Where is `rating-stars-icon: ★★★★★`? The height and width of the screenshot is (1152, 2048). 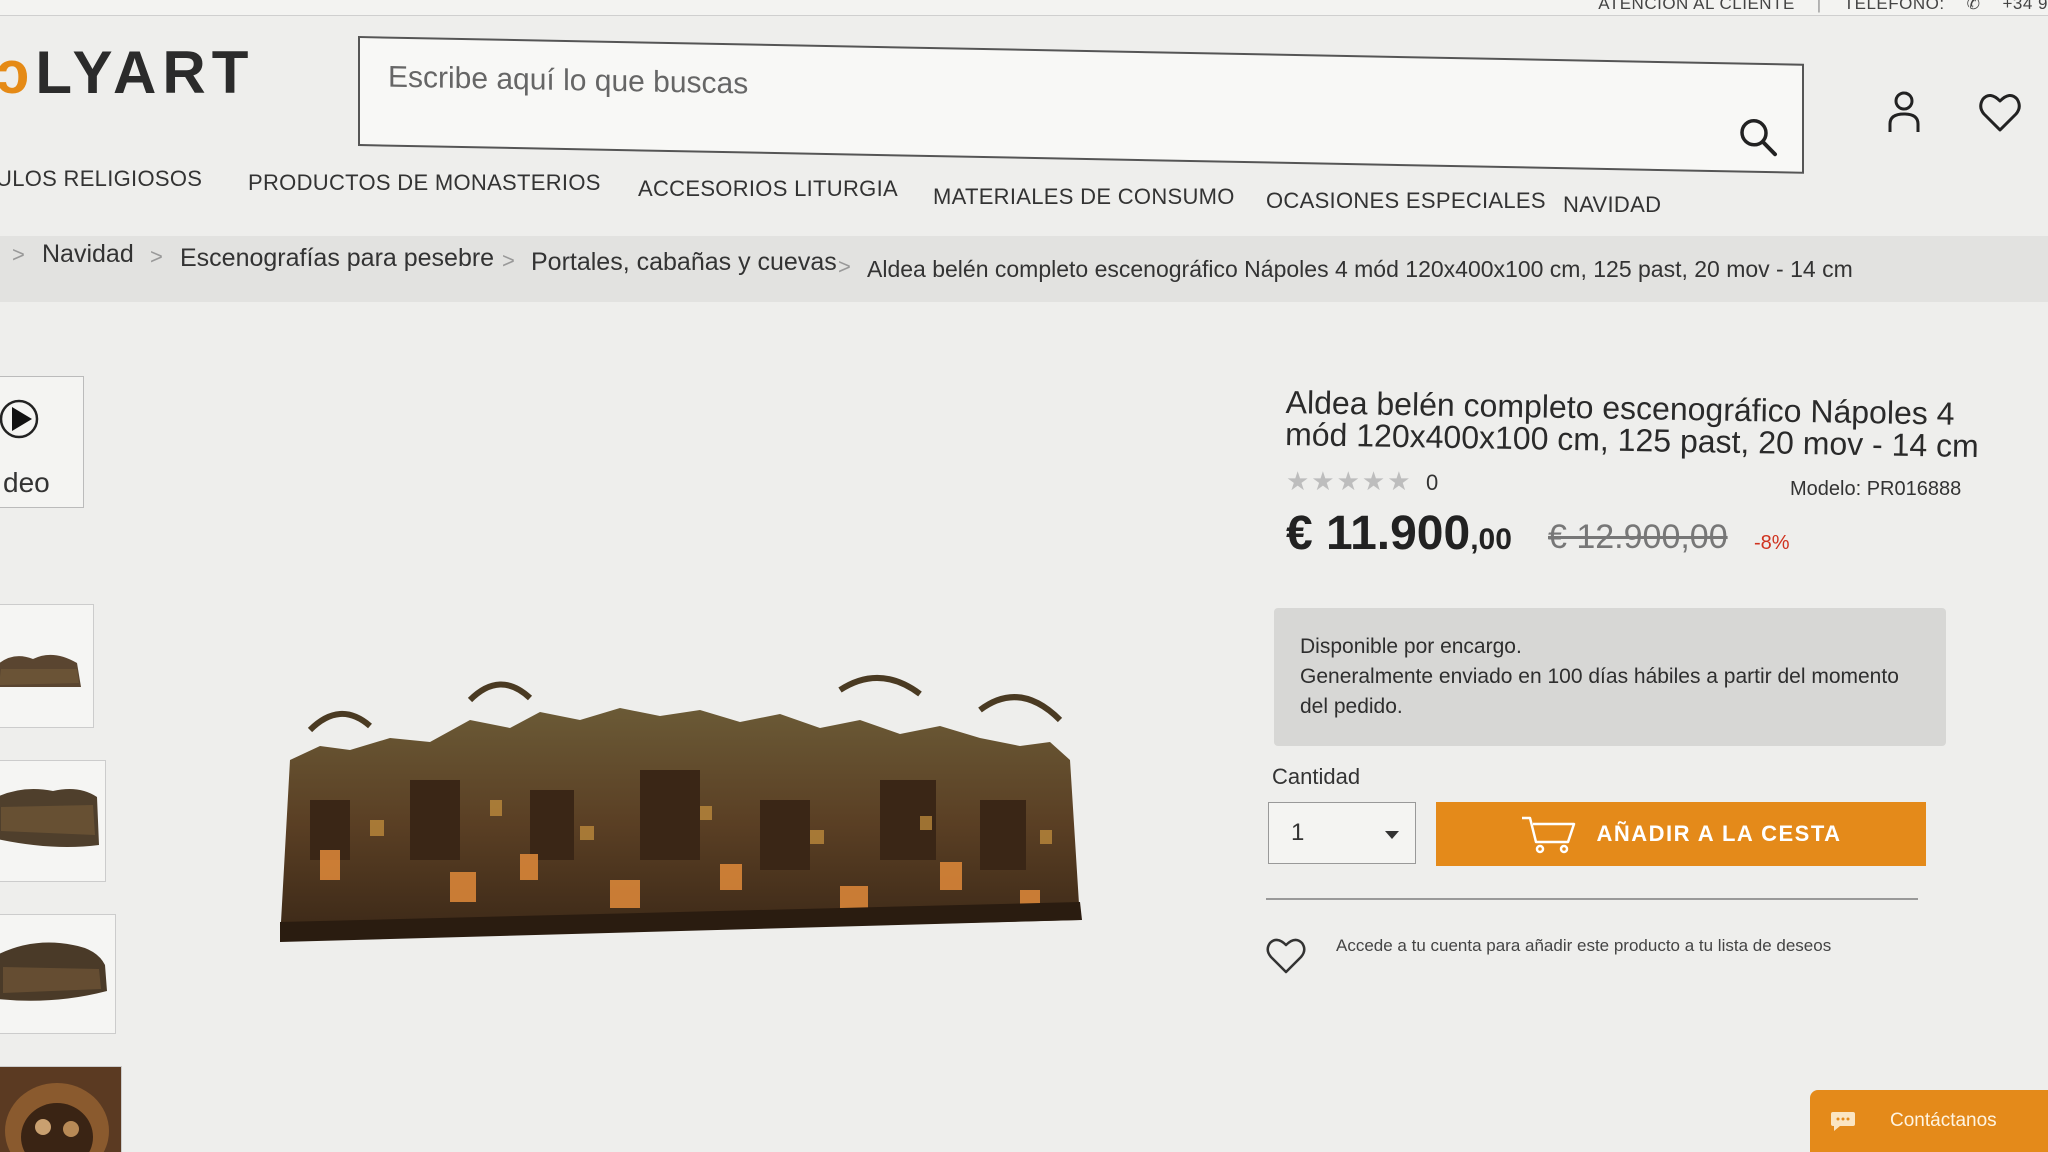
rating-stars-icon: ★★★★★ is located at coordinates (1349, 481).